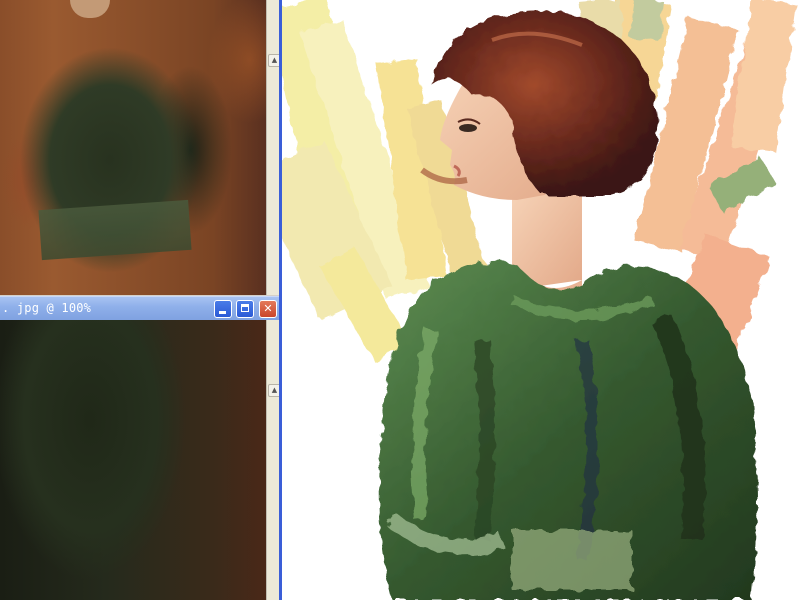  Describe the element at coordinates (223, 309) in the screenshot. I see `minimize-button` at that location.